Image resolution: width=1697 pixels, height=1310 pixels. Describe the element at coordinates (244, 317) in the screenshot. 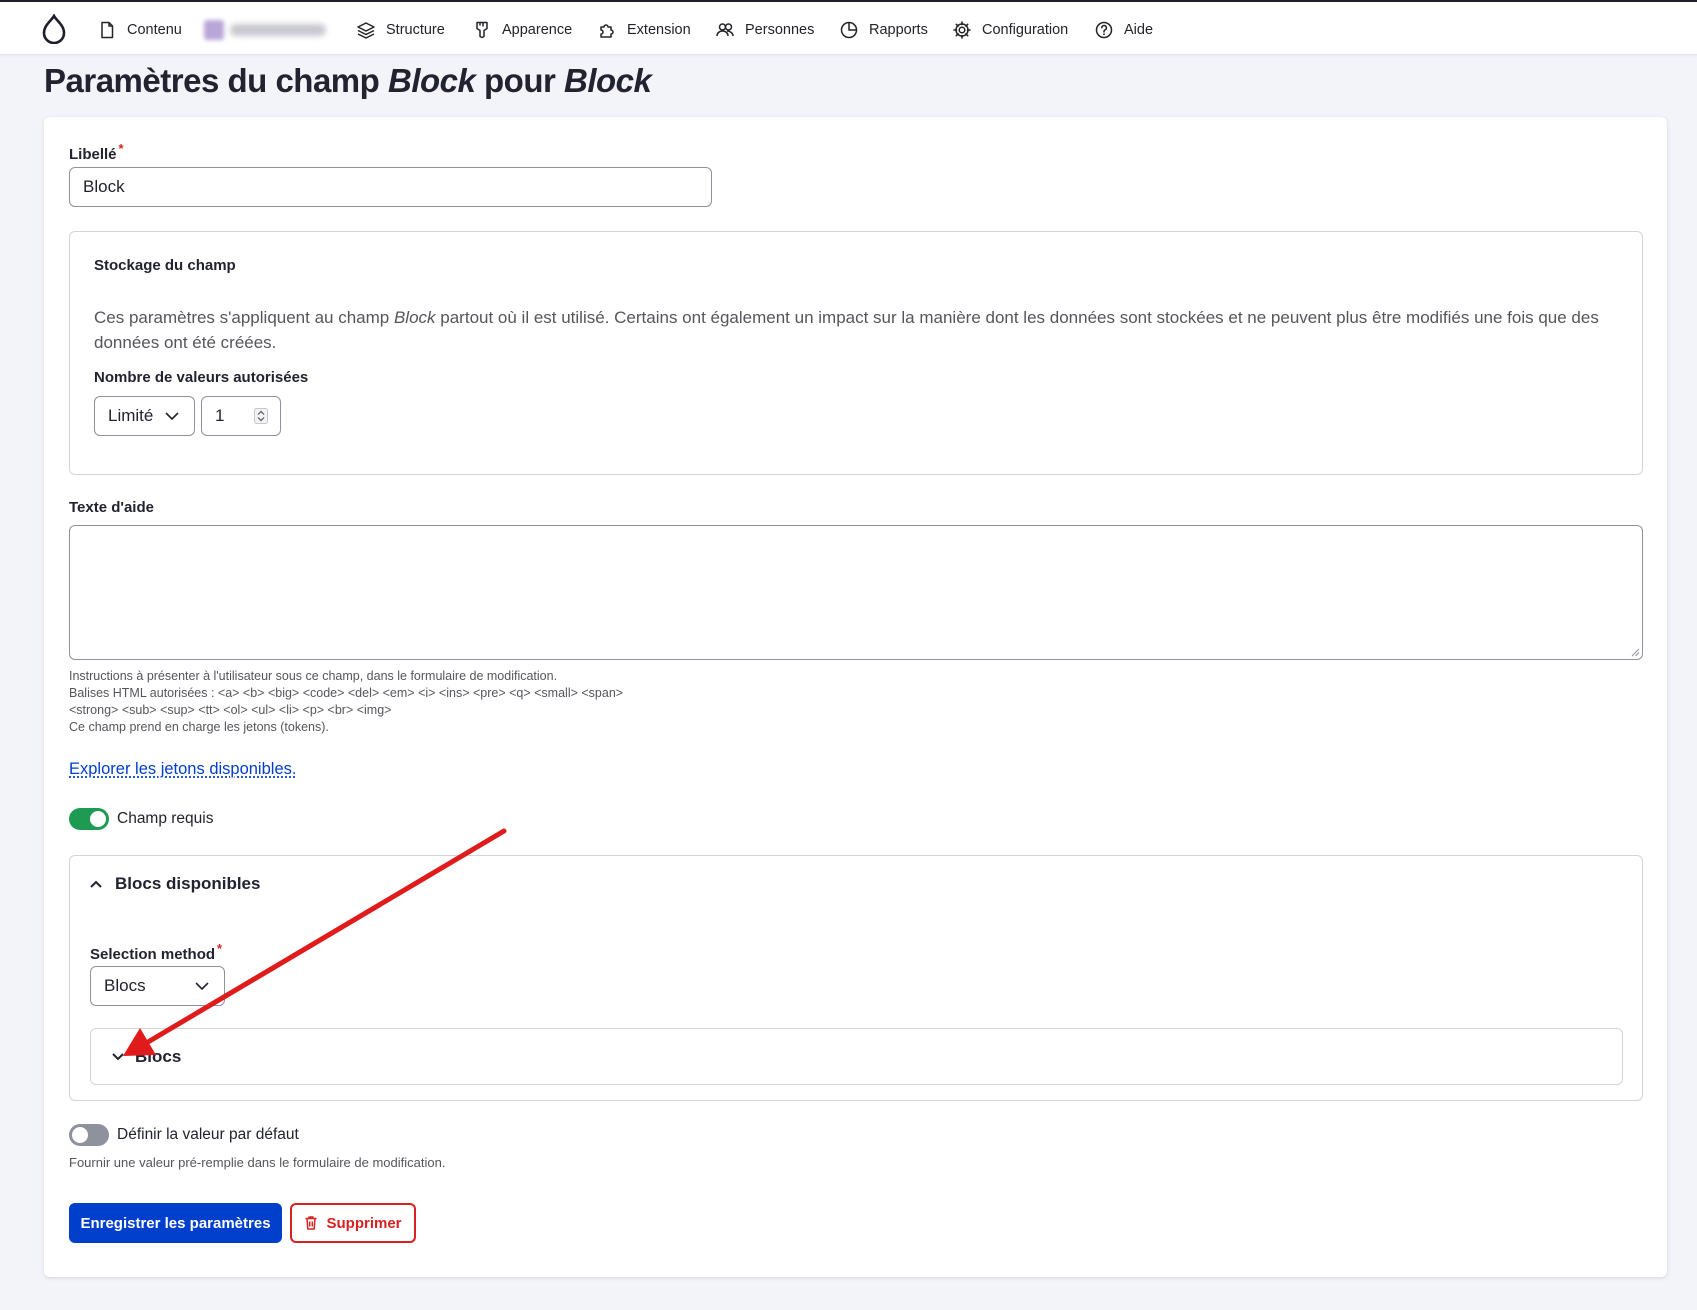

I see `storage-desc-part: Ces paramètres s'appliquent au champ` at that location.